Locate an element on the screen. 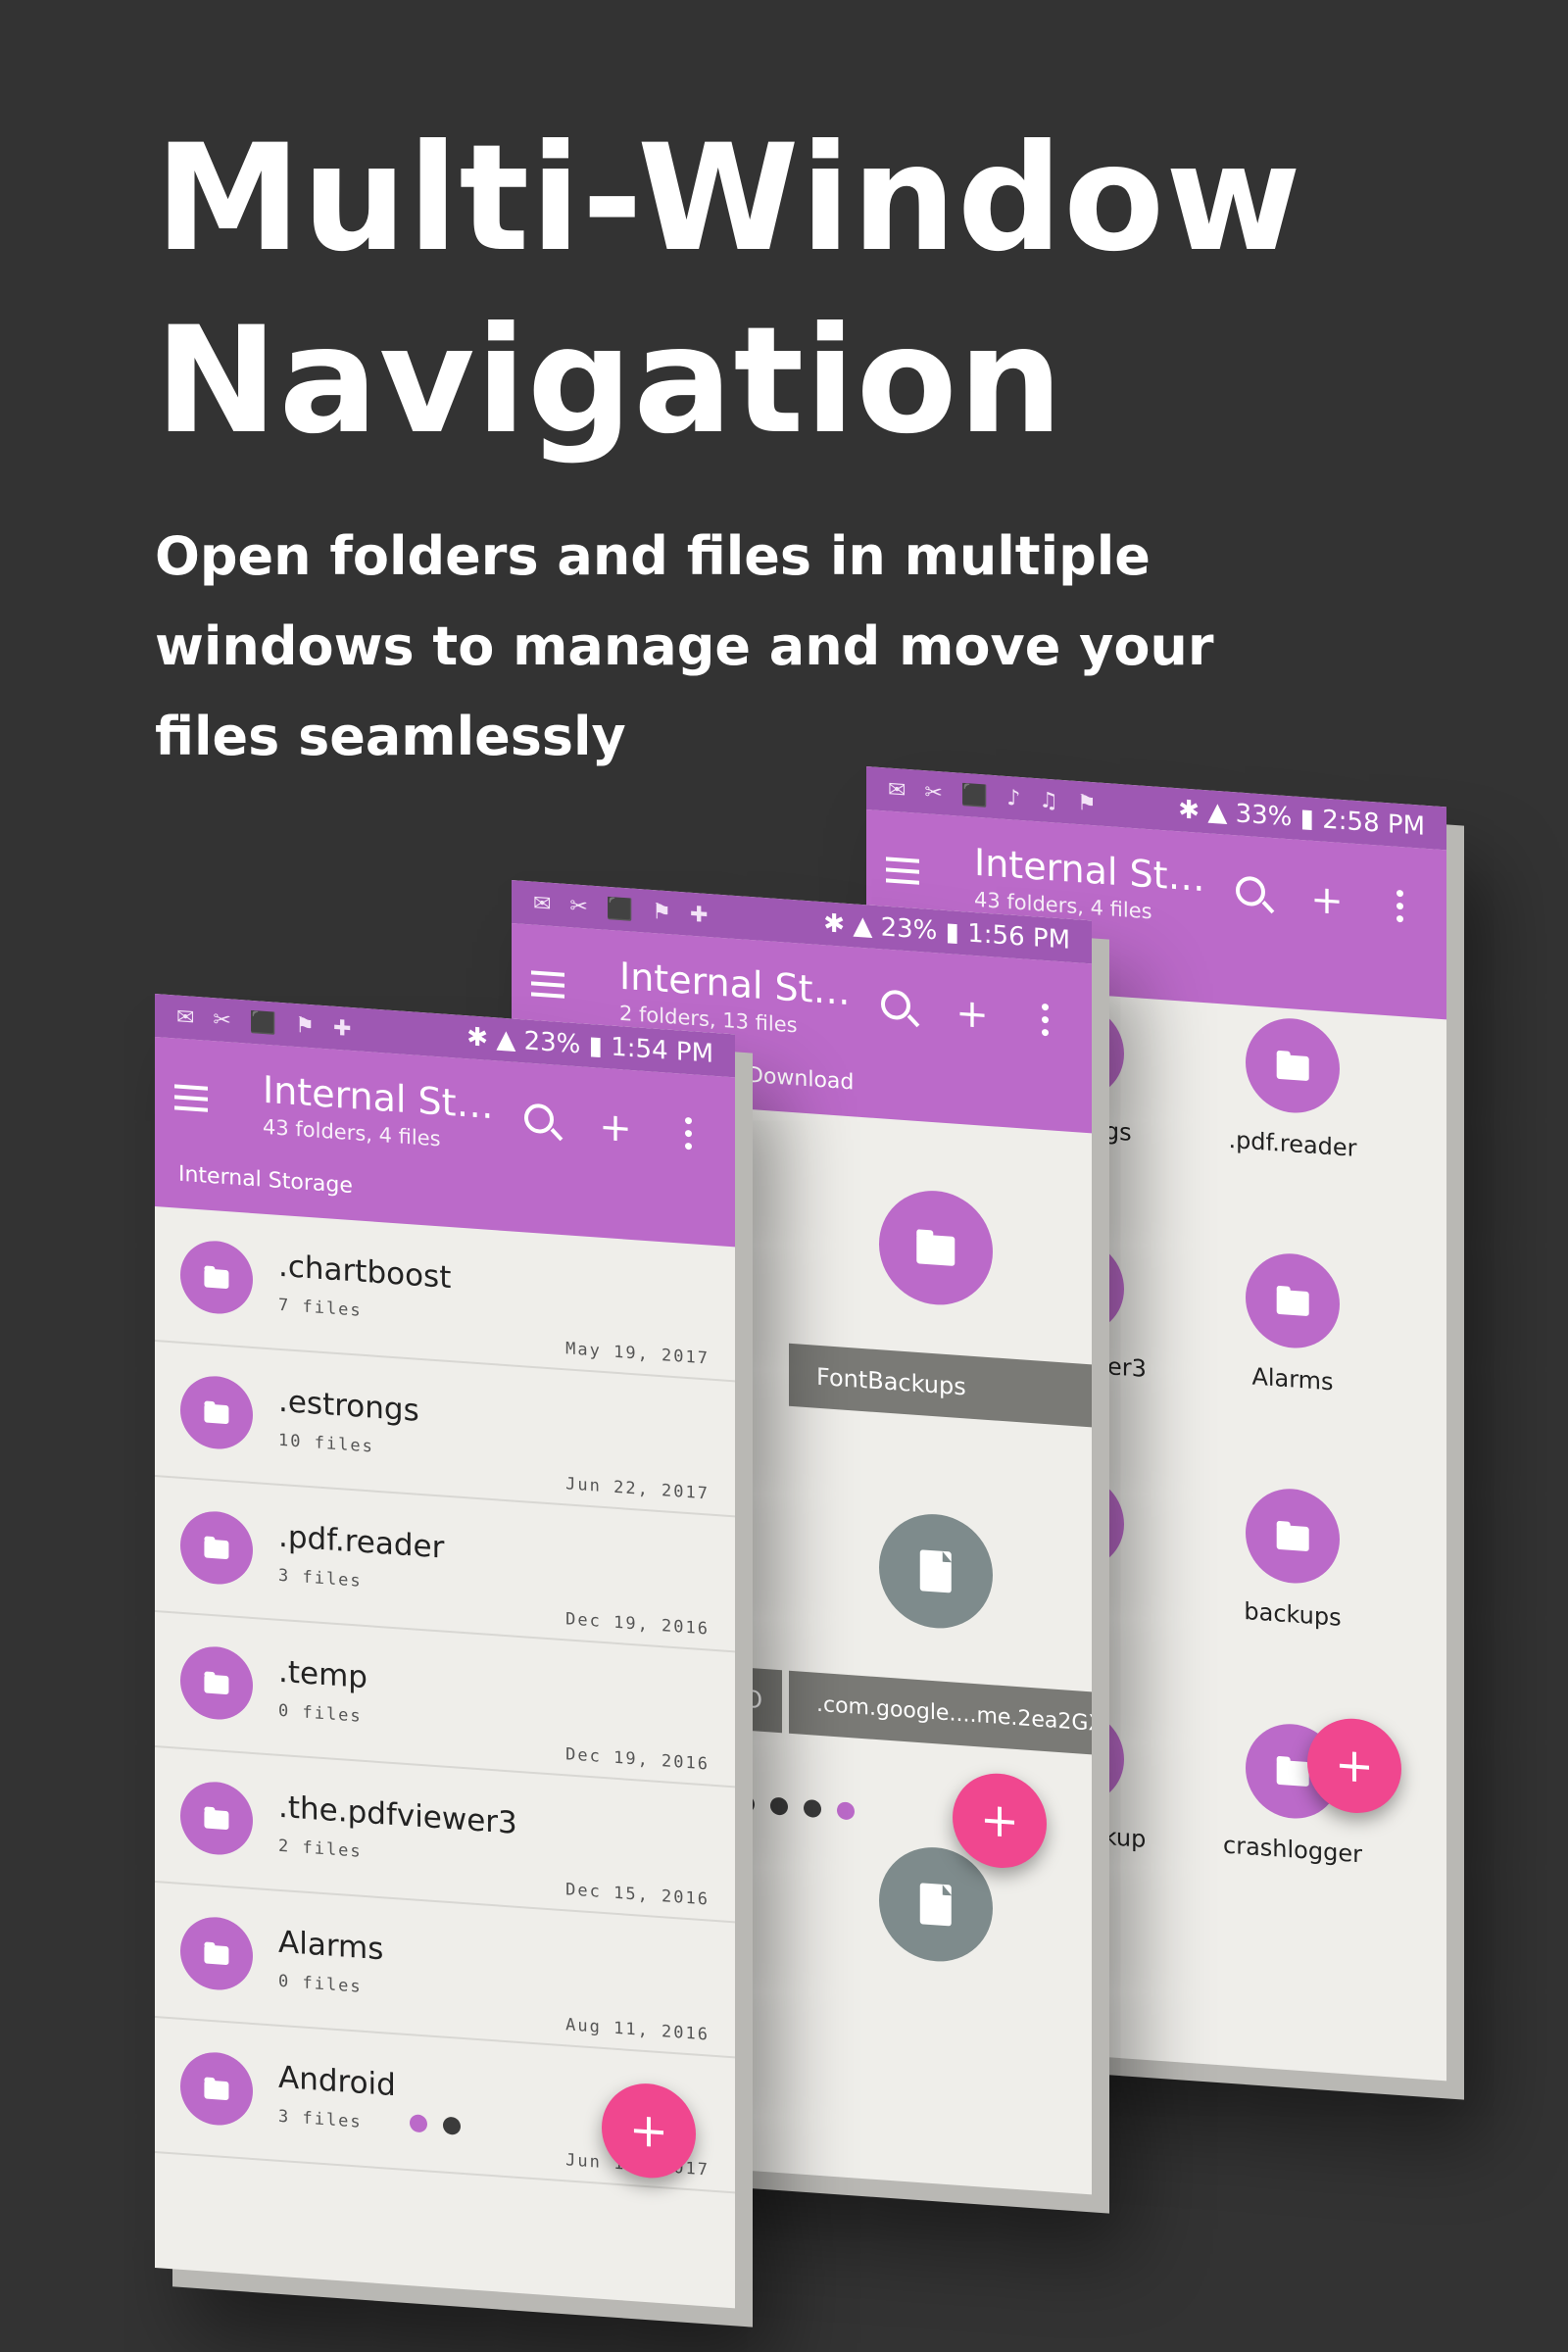 The height and width of the screenshot is (2352, 1568). clock: 1:54 PM is located at coordinates (662, 1050).